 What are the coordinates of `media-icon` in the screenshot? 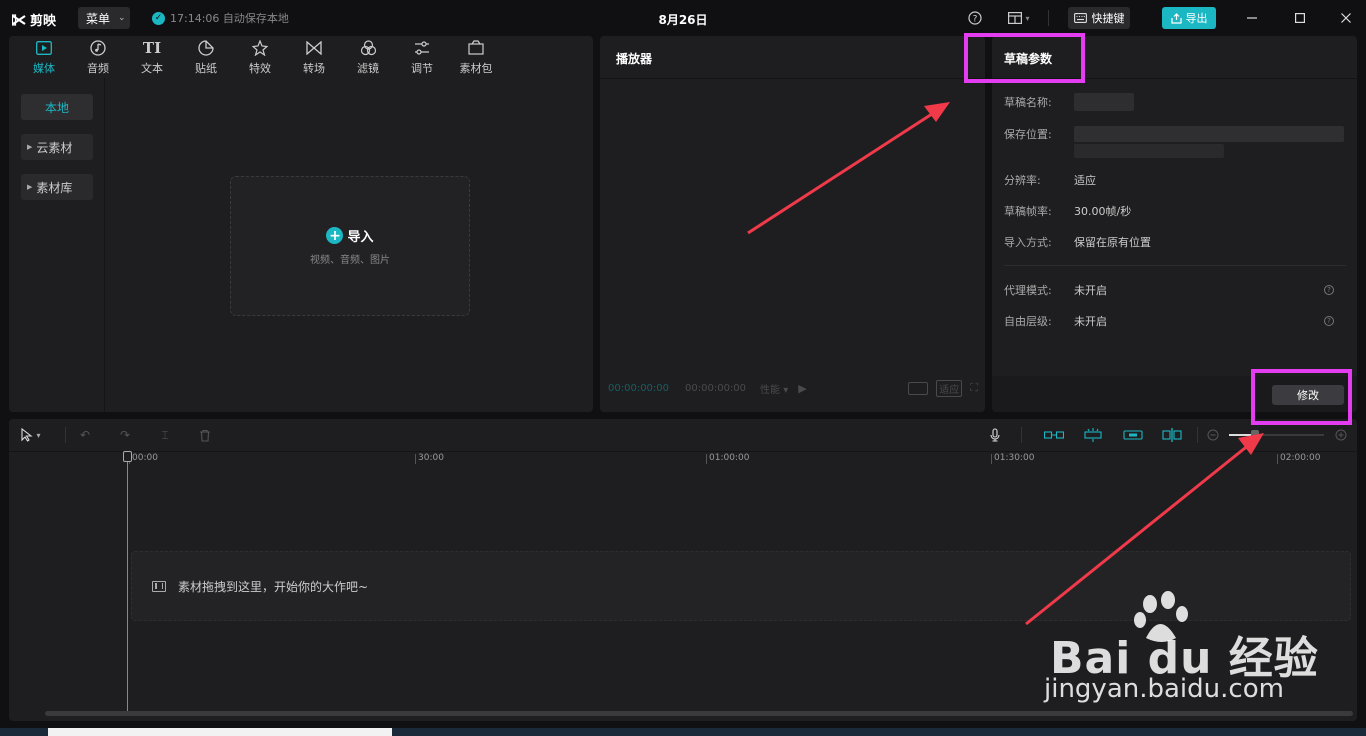 It's located at (44, 48).